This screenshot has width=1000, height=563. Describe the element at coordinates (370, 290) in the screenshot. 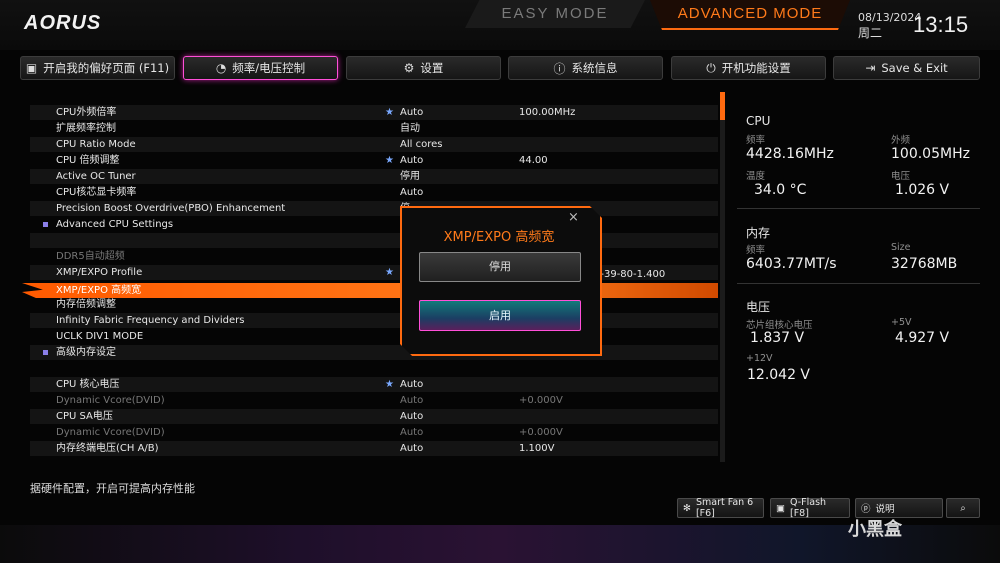

I see `selected-setting-row: XMP/EXPO 高频宽` at that location.